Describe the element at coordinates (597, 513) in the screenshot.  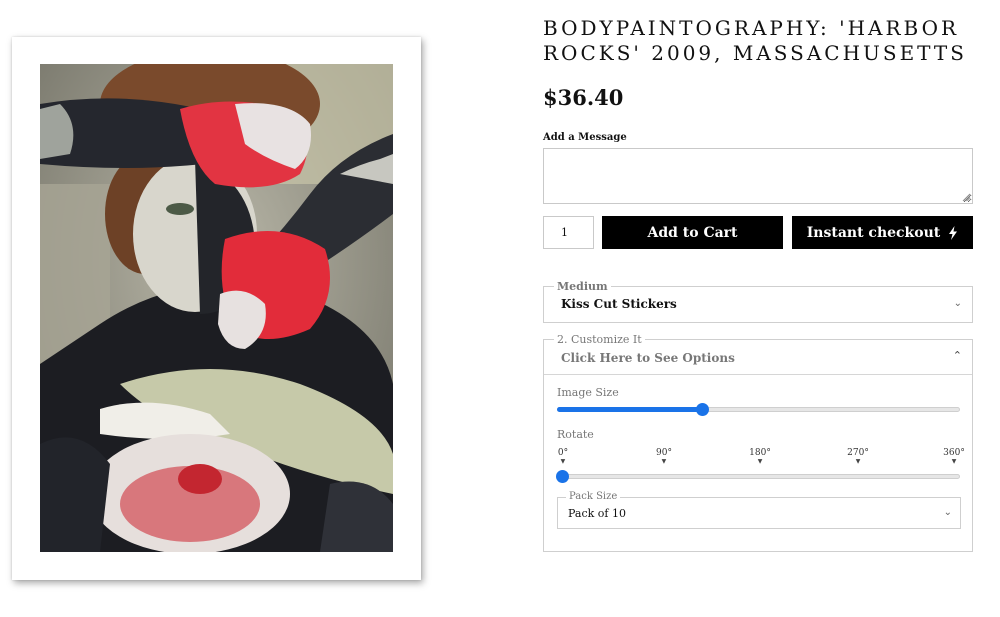
I see `pack-size-selected-value: Pack of 10` at that location.